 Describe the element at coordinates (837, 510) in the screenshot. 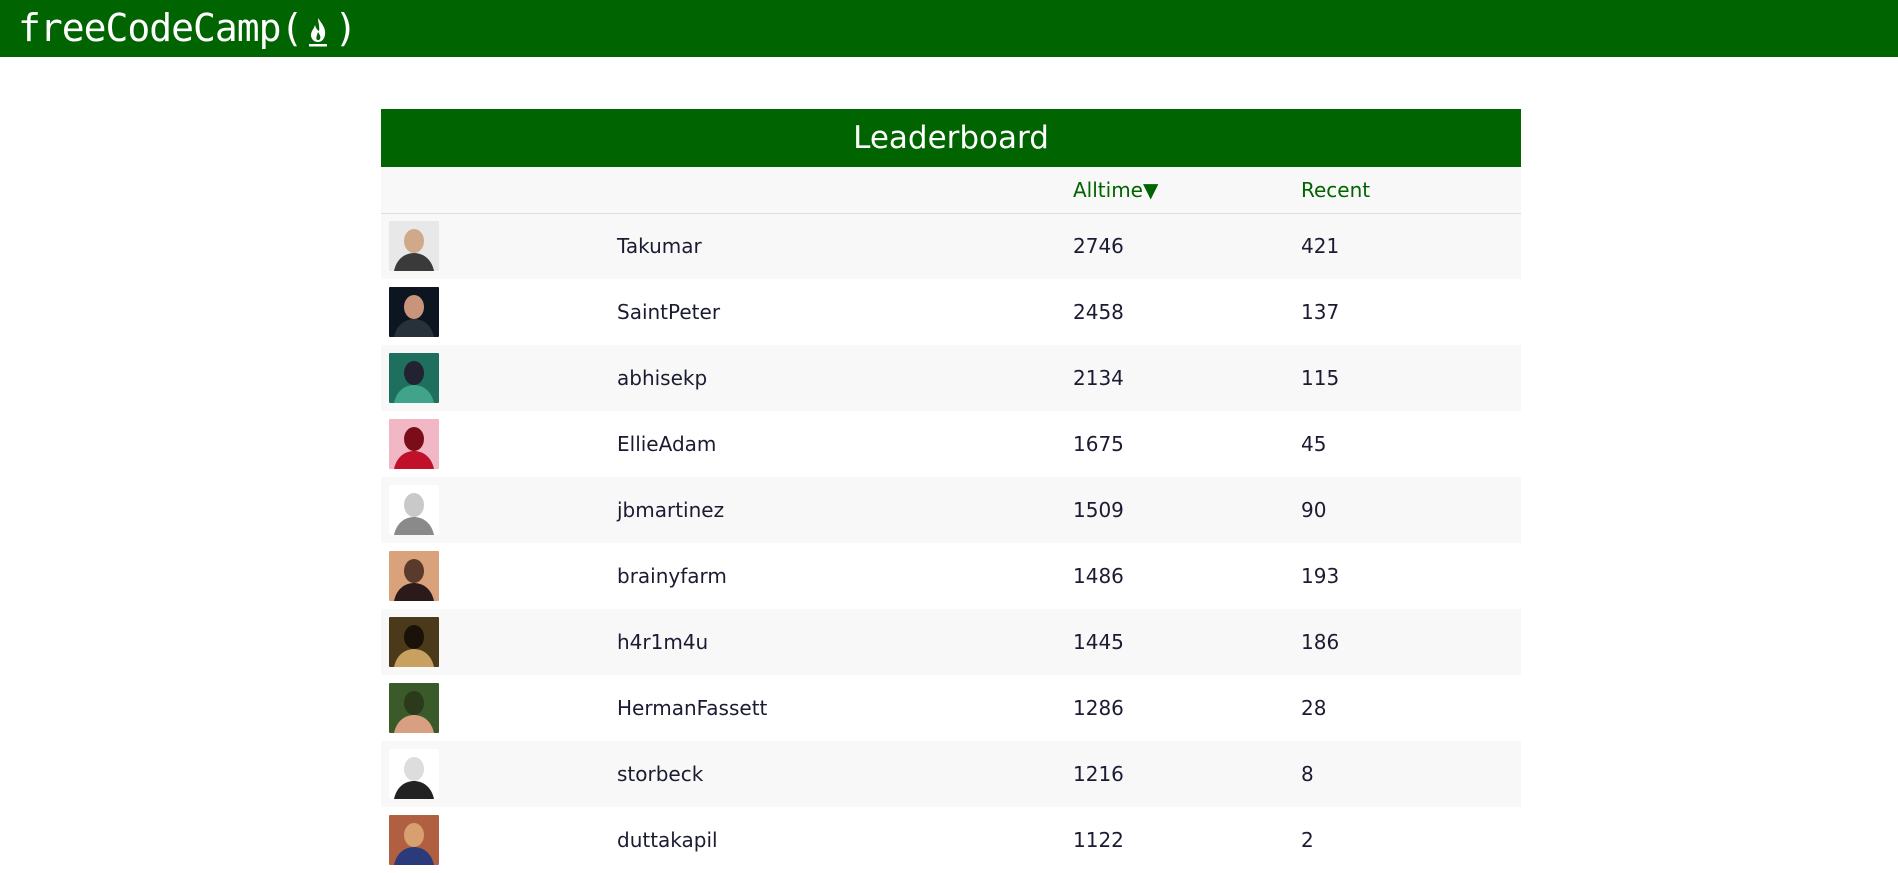

I see `username-link: jbmartinez` at that location.